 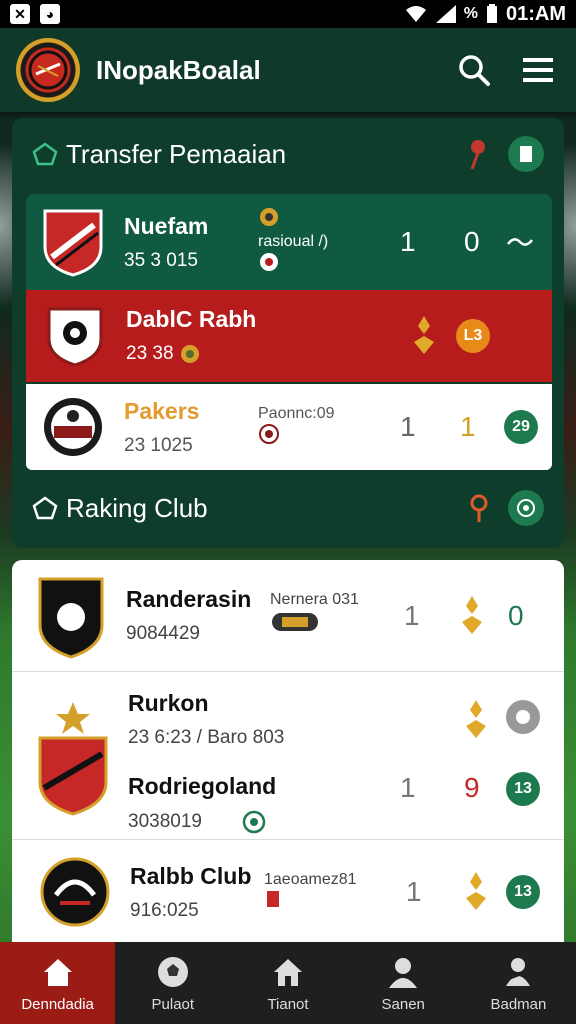 I want to click on nav-label: Sanen, so click(x=403, y=1004).